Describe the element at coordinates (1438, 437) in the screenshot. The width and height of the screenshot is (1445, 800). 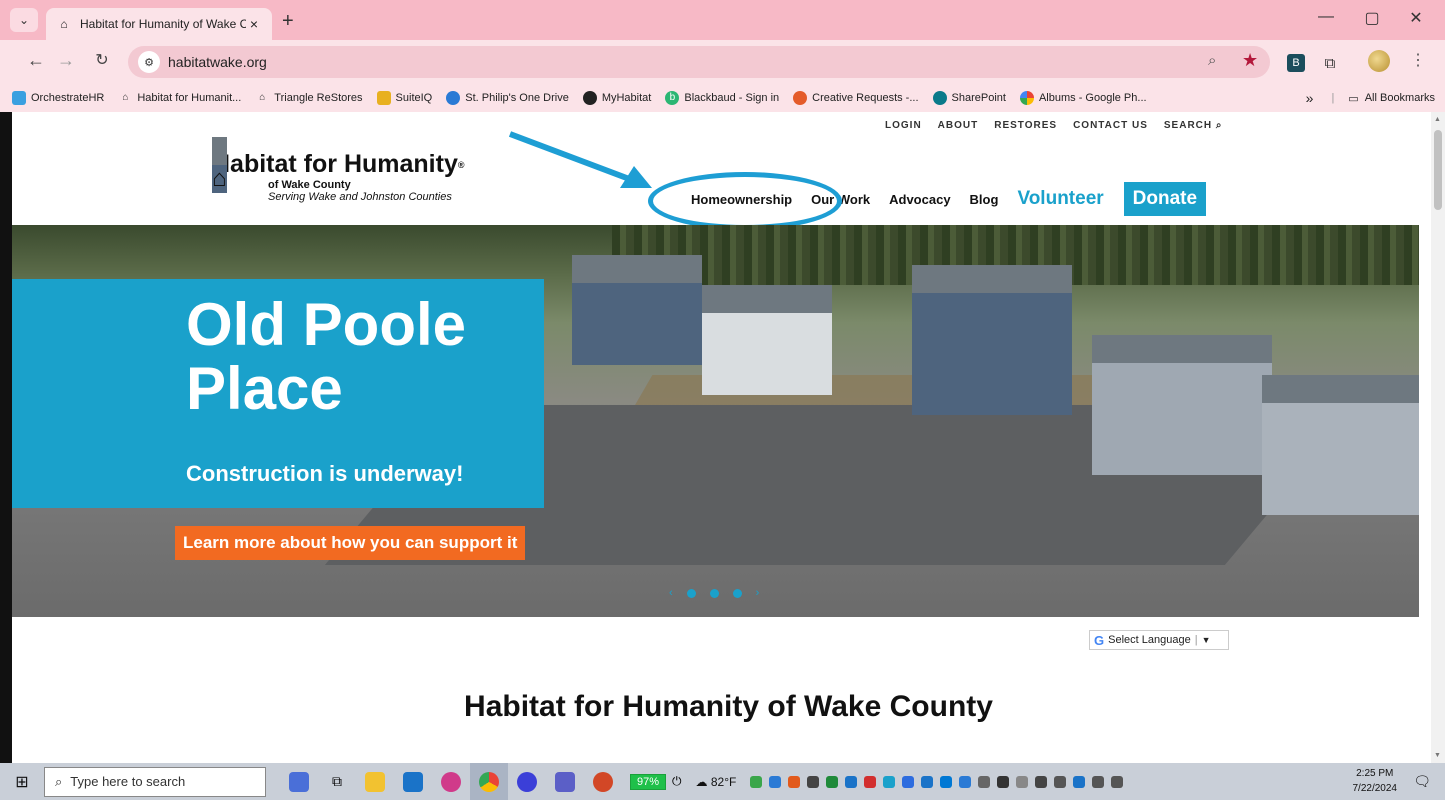
I see `page-scrollbar: ▲ ▼` at that location.